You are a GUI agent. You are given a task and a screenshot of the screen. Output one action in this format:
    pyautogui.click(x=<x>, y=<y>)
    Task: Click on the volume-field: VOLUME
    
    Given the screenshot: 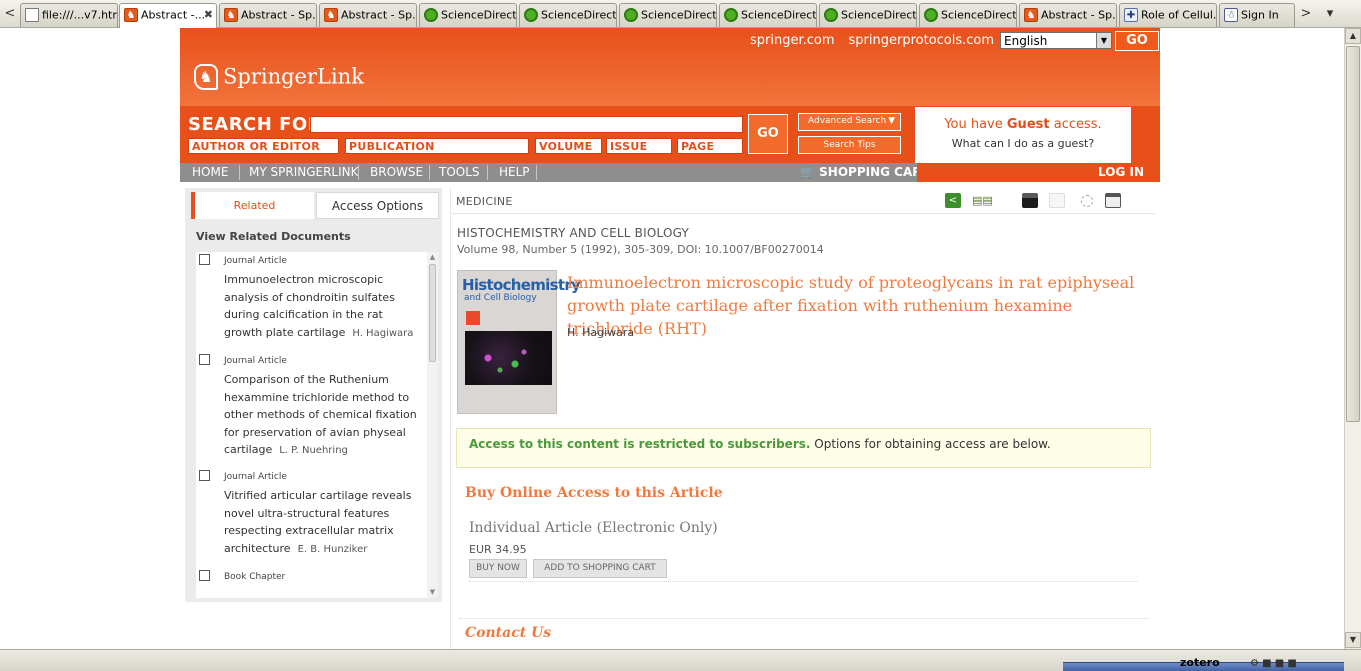 What is the action you would take?
    pyautogui.click(x=568, y=146)
    